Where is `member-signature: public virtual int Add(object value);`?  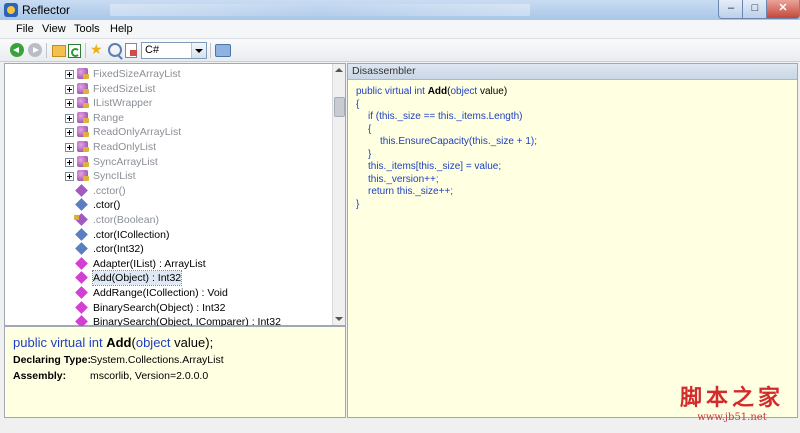 member-signature: public virtual int Add(object value); is located at coordinates (113, 342).